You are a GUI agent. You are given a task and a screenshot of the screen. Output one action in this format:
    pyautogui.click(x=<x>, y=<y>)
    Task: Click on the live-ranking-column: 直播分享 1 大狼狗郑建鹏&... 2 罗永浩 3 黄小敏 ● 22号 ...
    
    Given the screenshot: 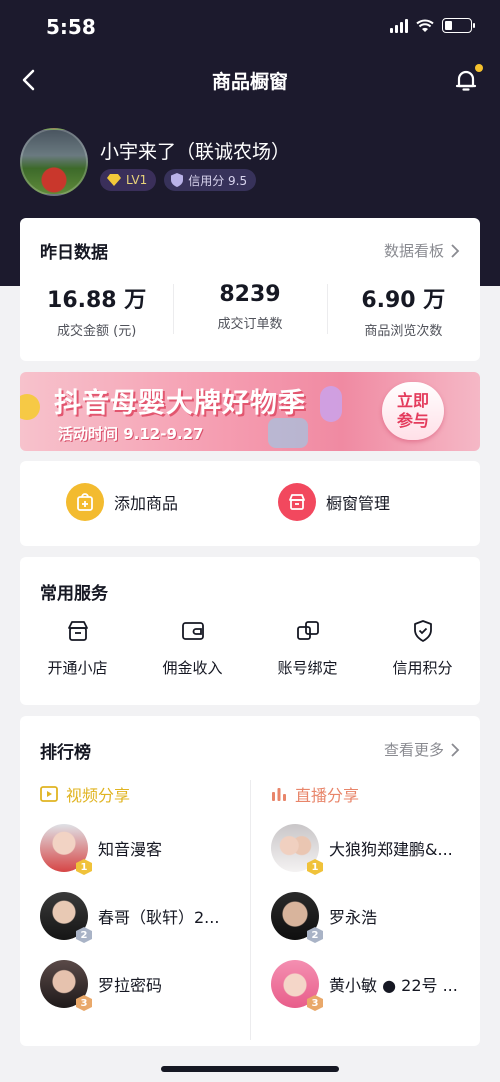 What is the action you would take?
    pyautogui.click(x=365, y=910)
    